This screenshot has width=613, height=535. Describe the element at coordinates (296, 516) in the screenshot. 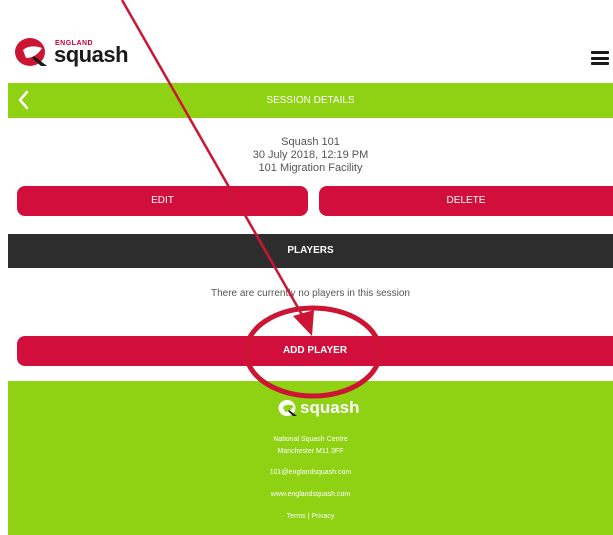

I see `terms-link: Terms` at that location.